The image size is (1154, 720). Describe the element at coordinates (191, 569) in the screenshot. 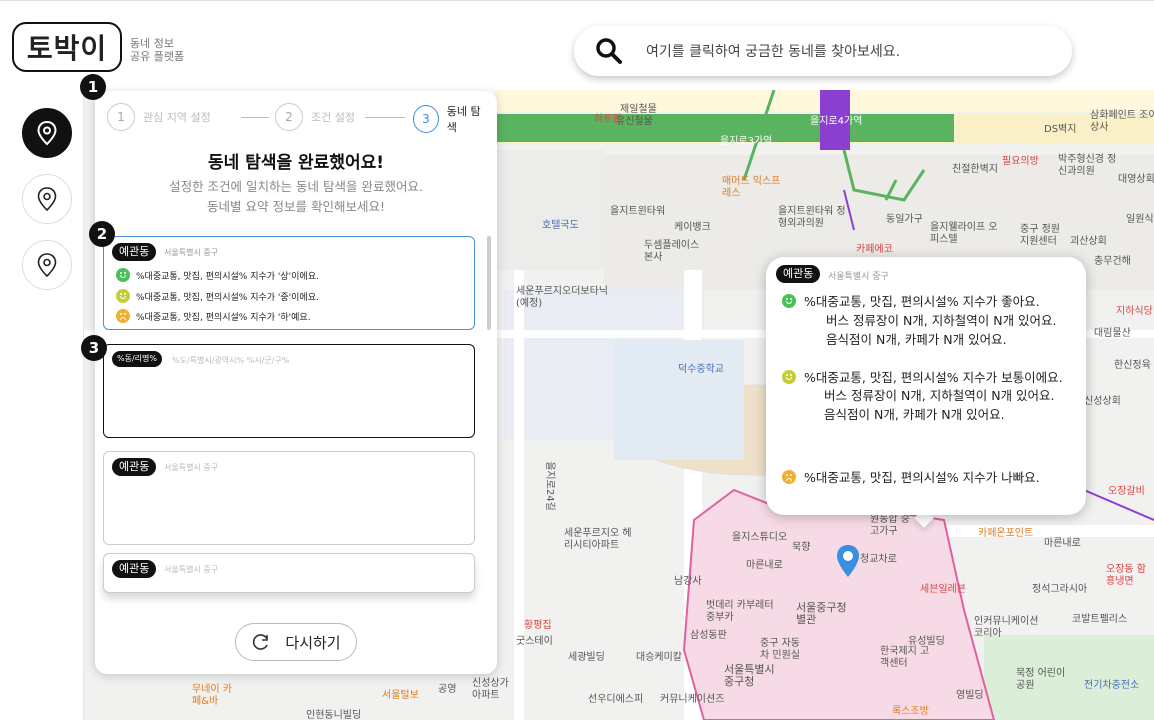

I see `dong-region: 서울특별시 중구` at that location.